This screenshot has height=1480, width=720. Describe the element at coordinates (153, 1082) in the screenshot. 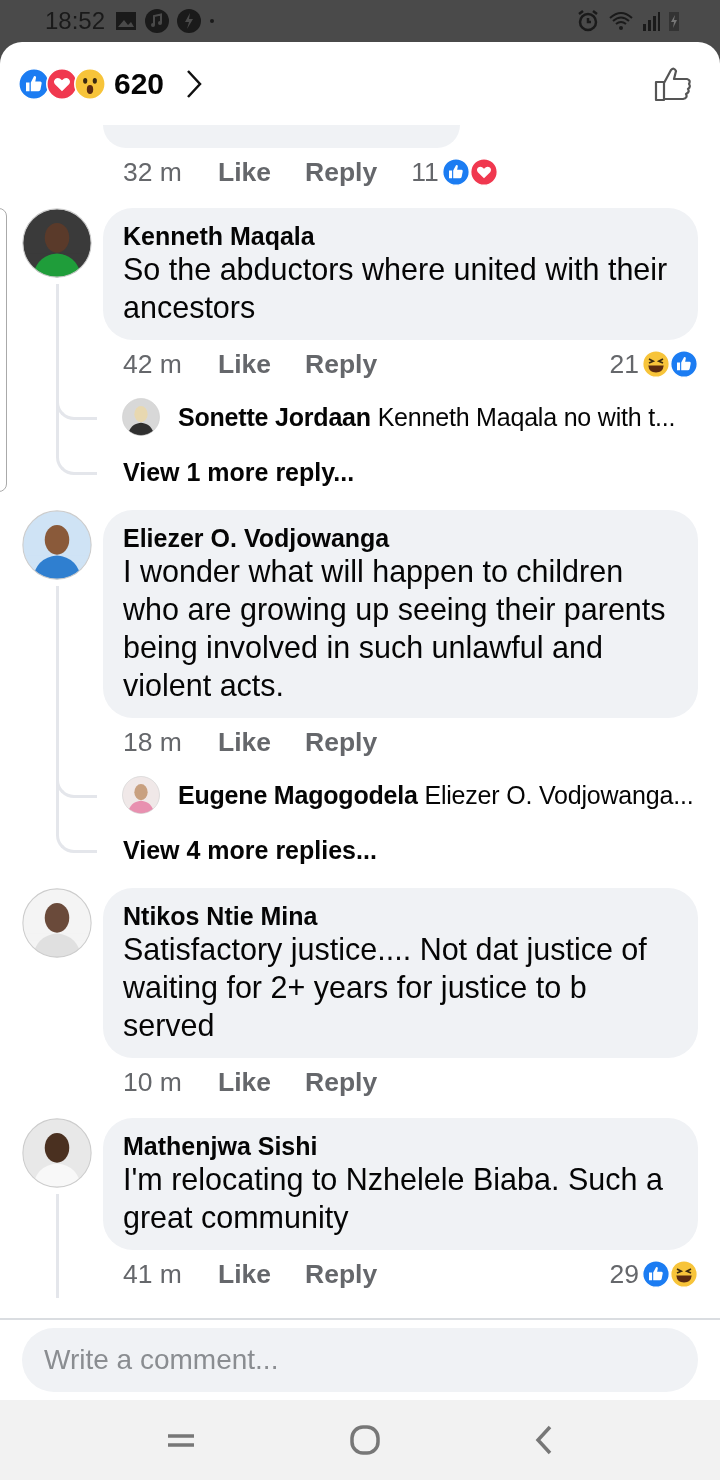

I see `comment-time: 10 m` at that location.